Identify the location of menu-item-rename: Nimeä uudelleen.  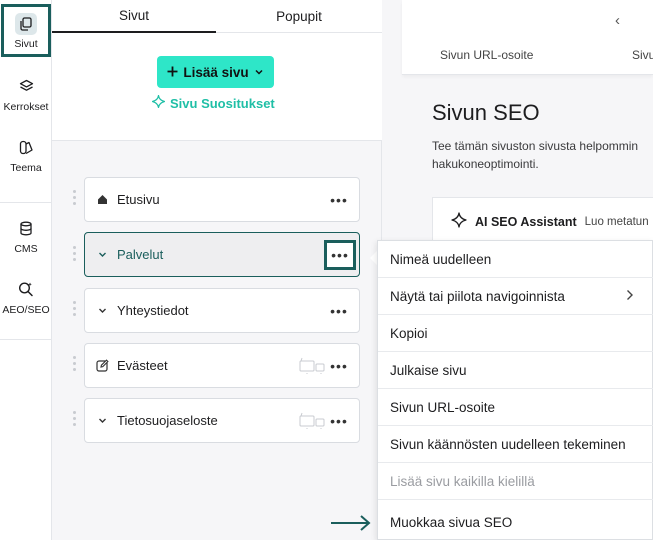
(515, 259).